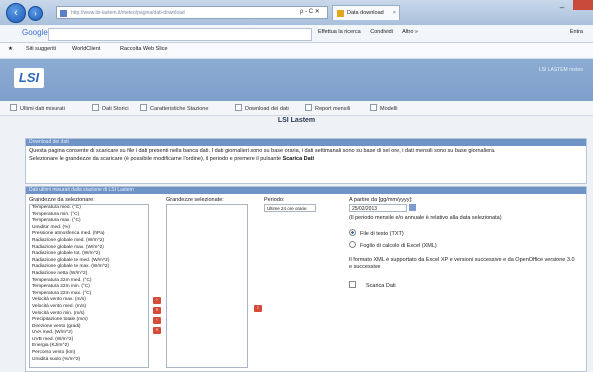 The height and width of the screenshot is (372, 593). I want to click on format-txt-radio: File di testo (TXT), so click(464, 233).